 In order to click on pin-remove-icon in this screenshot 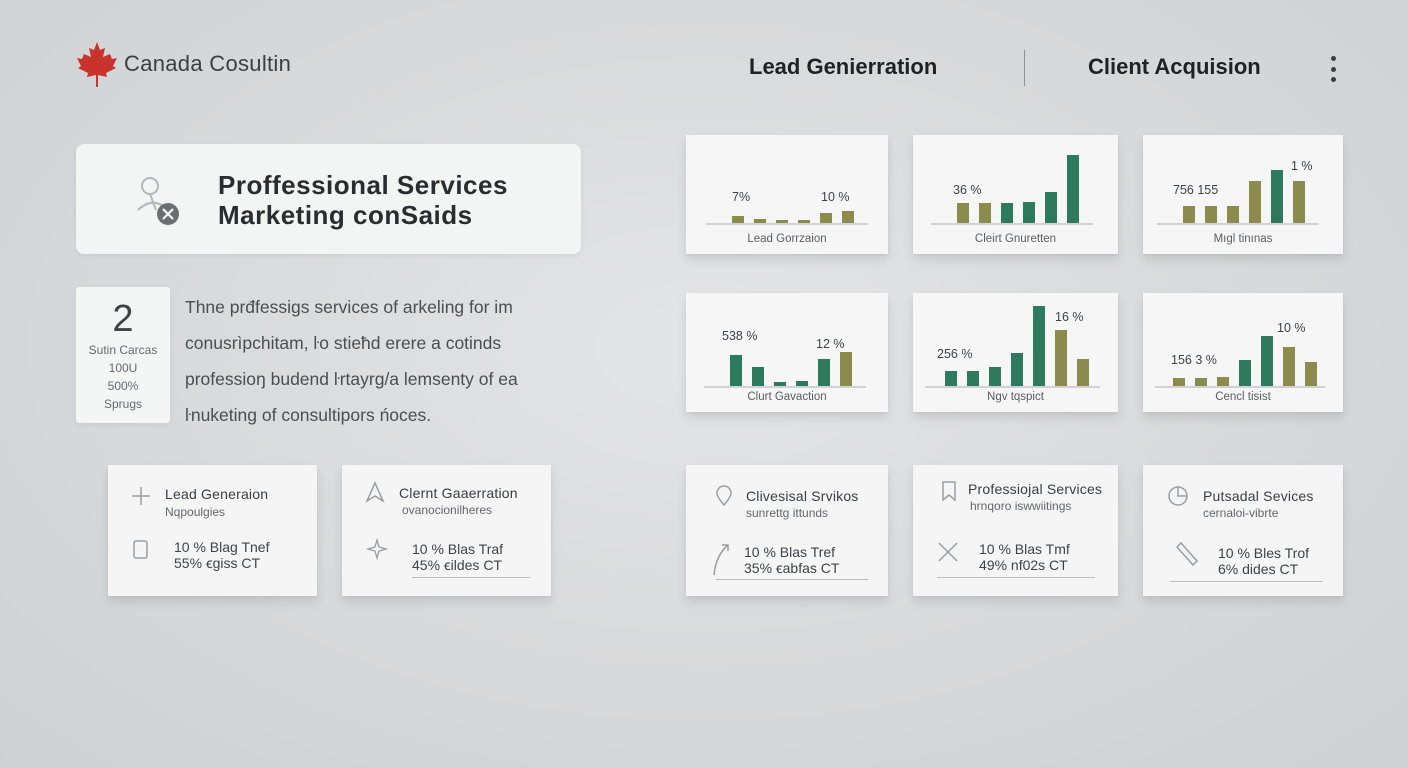, I will do `click(158, 201)`.